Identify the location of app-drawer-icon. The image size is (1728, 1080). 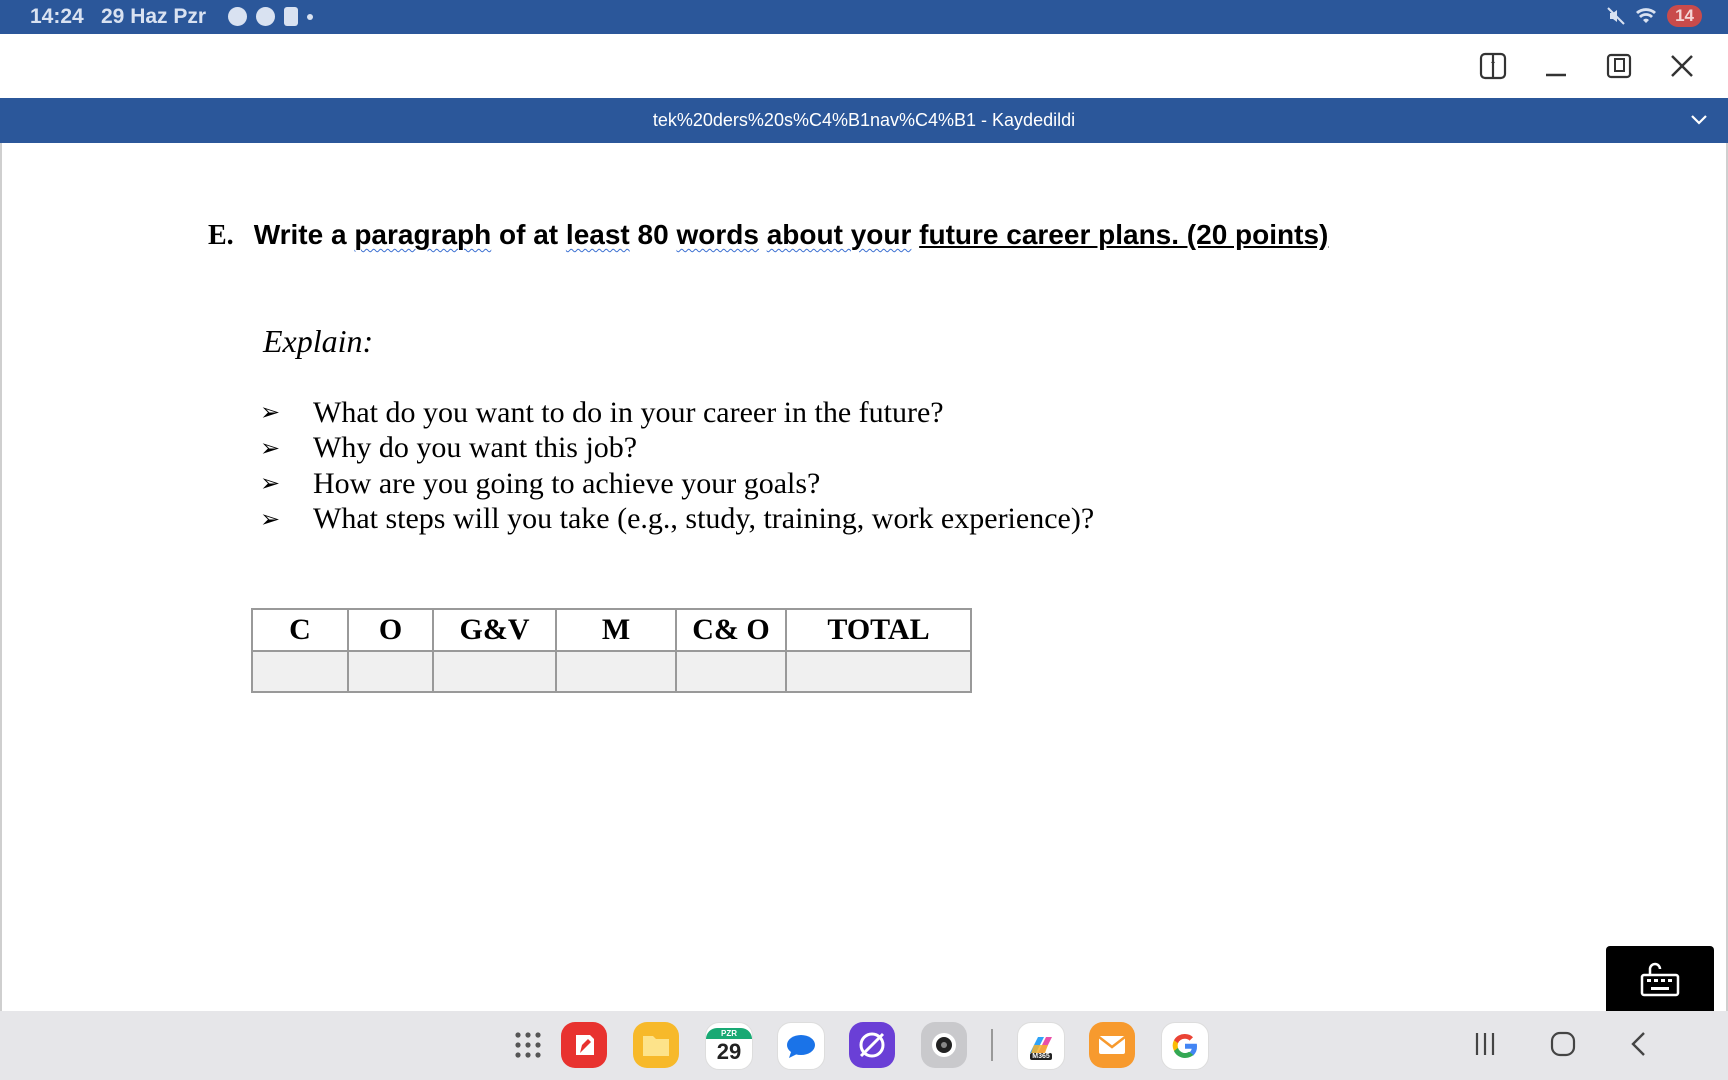
(528, 1045).